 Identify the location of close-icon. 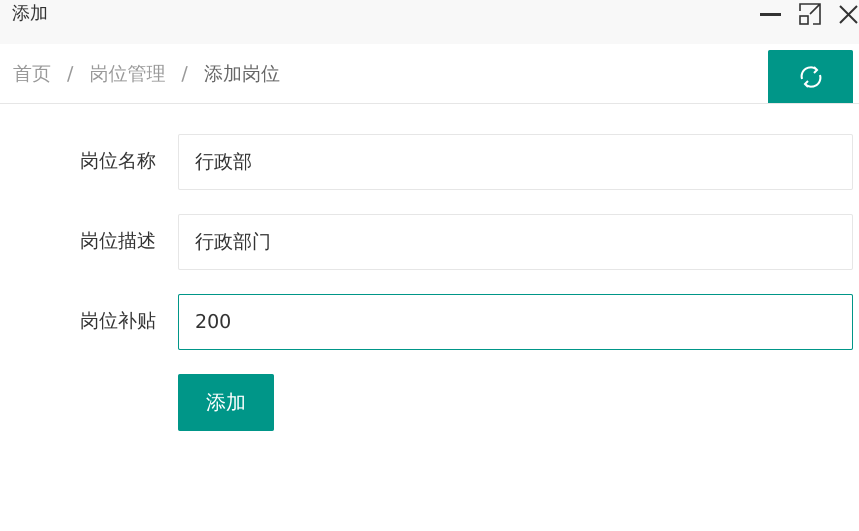
(848, 14).